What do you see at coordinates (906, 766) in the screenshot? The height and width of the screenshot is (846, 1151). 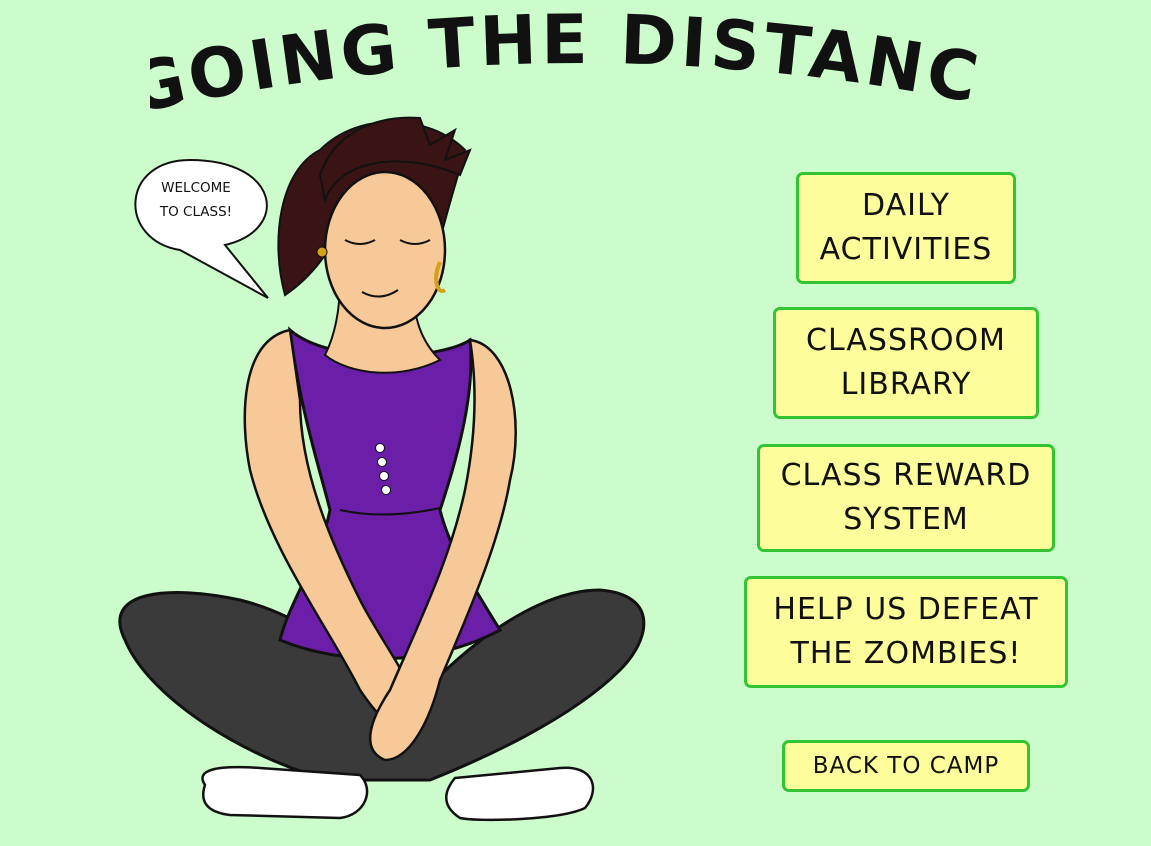 I see `back-to-camp-button: BACK TO CAMP` at bounding box center [906, 766].